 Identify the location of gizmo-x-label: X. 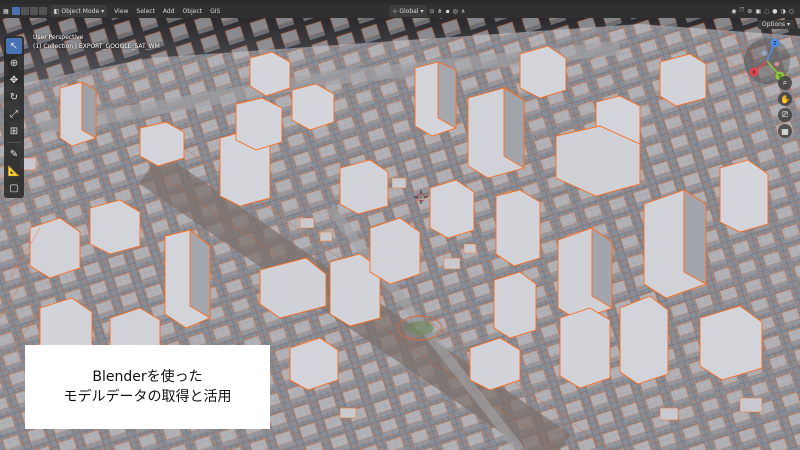
(754, 73).